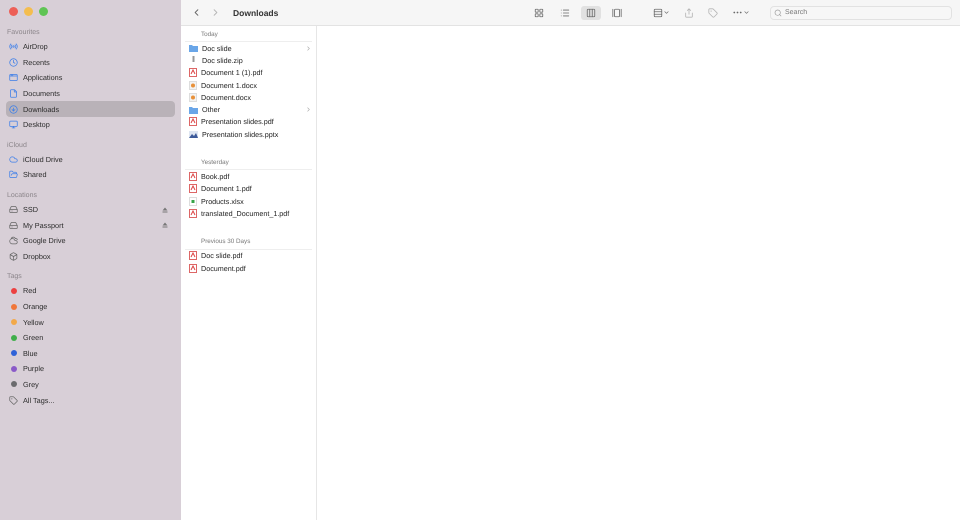  I want to click on spreadsheet-icon, so click(193, 201).